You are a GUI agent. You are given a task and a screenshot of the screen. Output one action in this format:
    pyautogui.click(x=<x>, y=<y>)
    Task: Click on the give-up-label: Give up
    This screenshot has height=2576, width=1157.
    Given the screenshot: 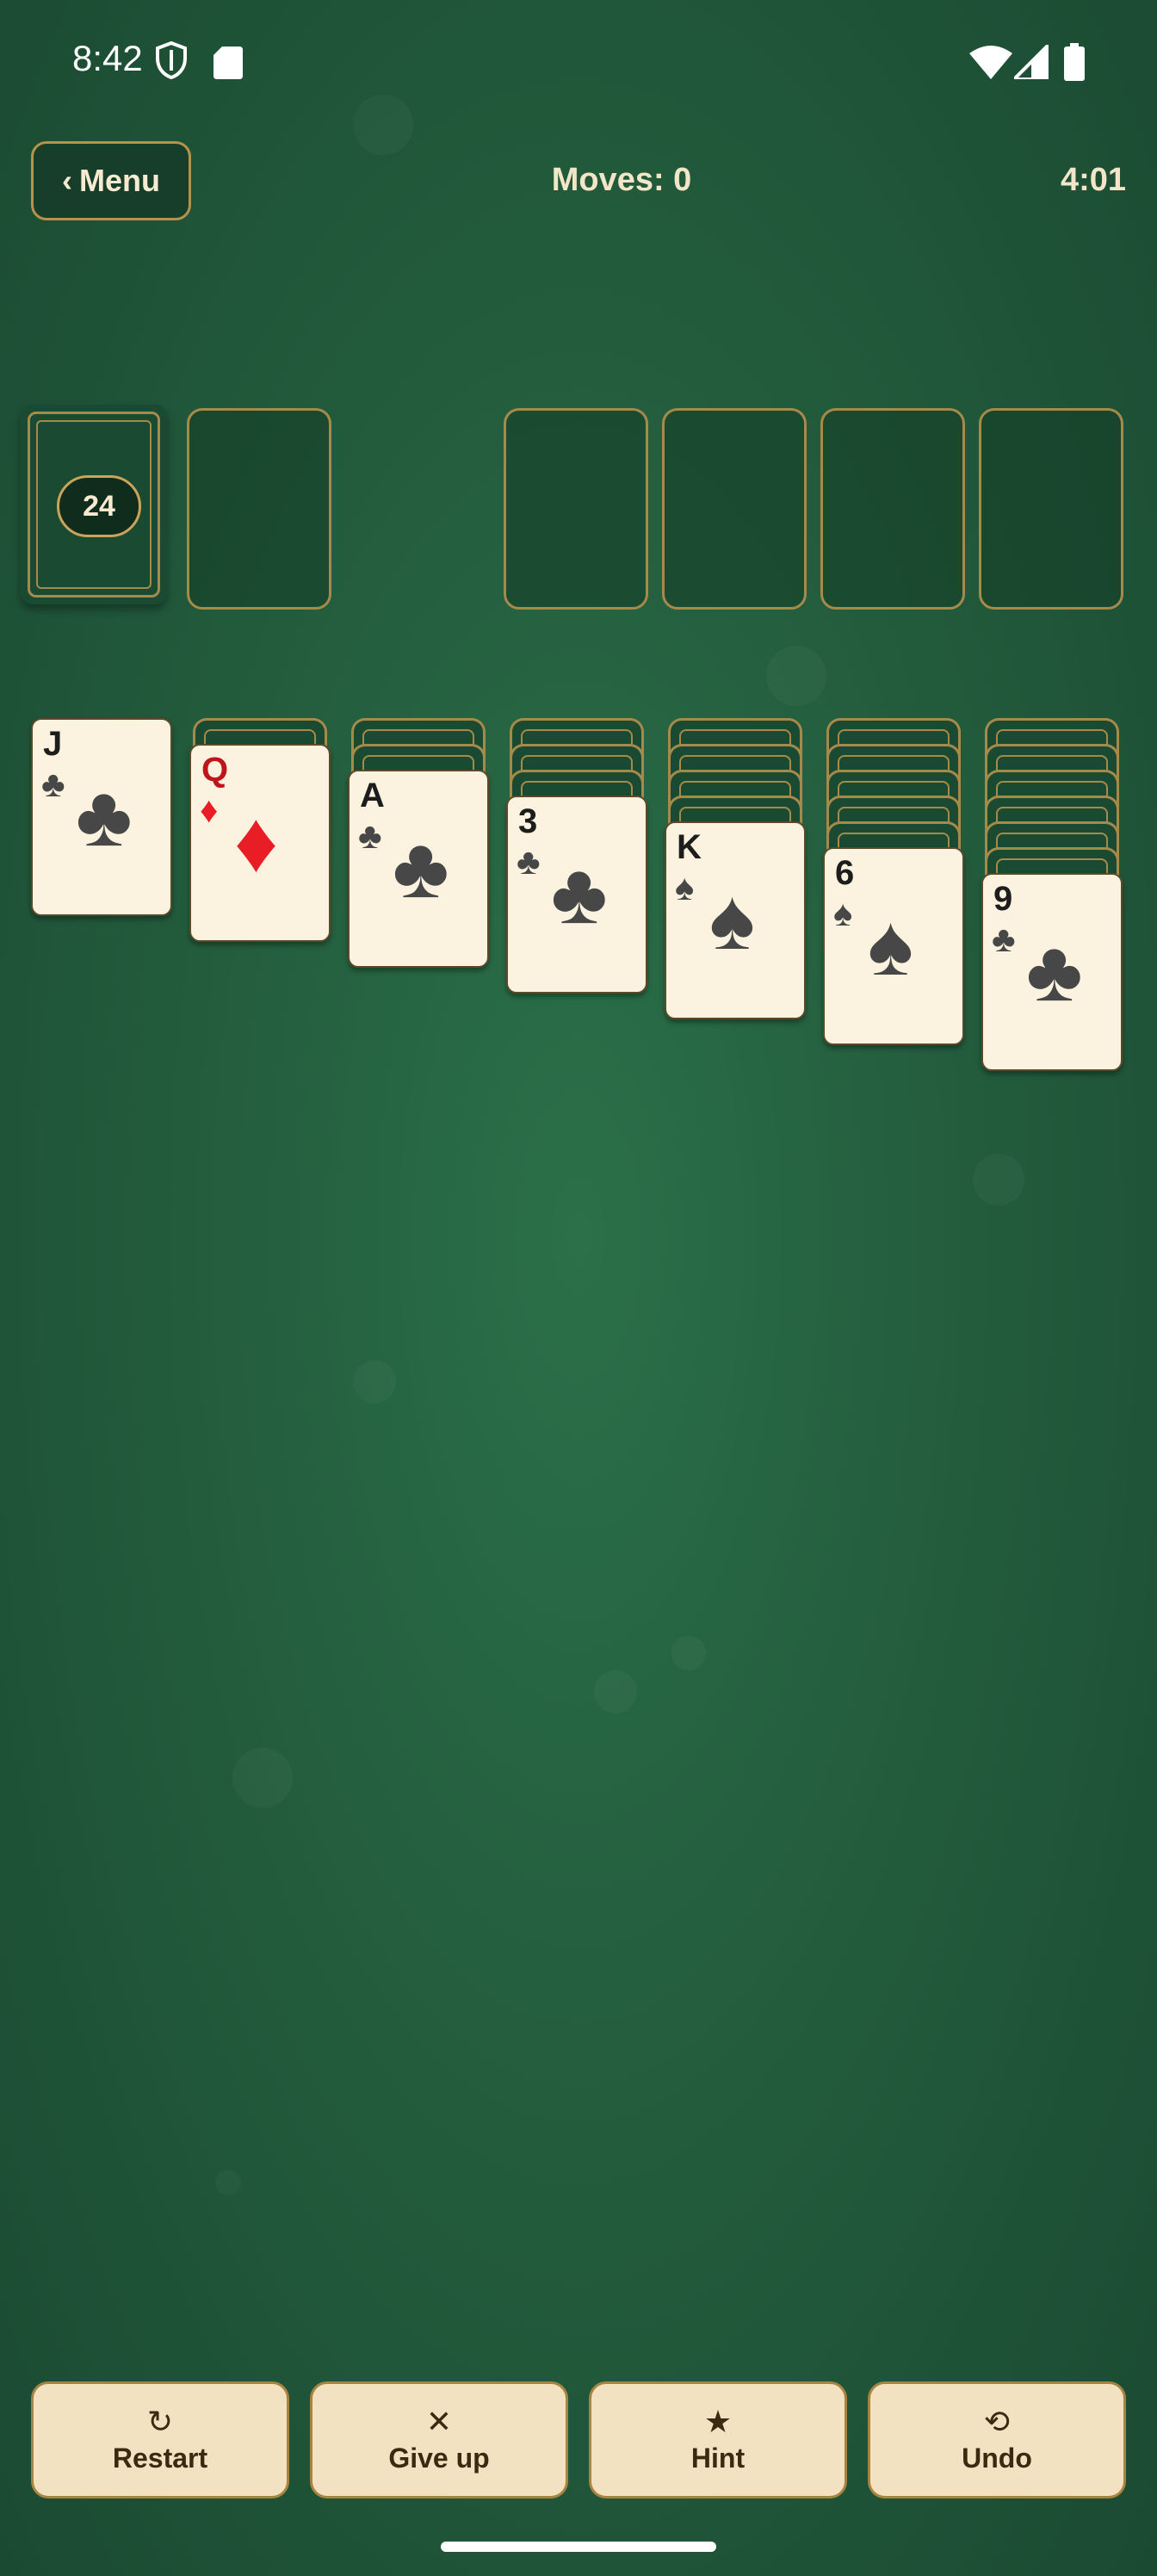 What is the action you would take?
    pyautogui.click(x=439, y=2458)
    